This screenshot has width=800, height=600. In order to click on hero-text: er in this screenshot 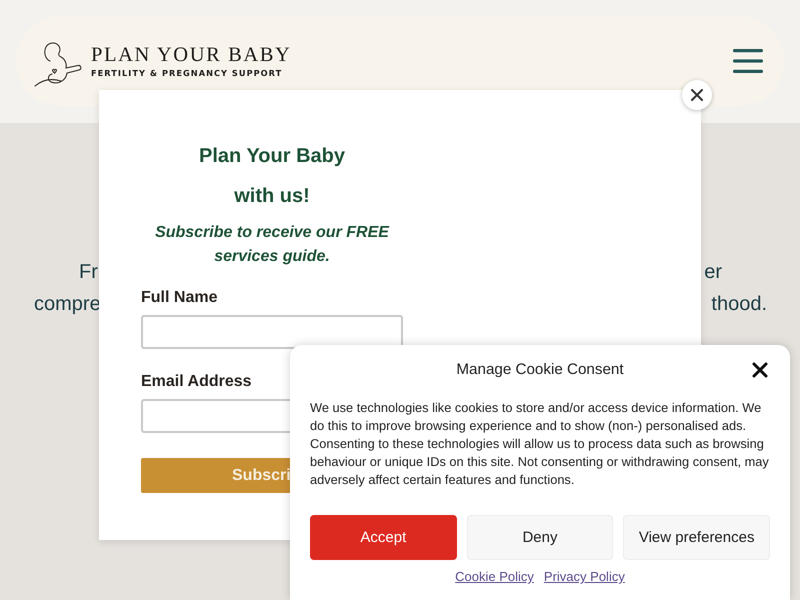, I will do `click(713, 272)`.